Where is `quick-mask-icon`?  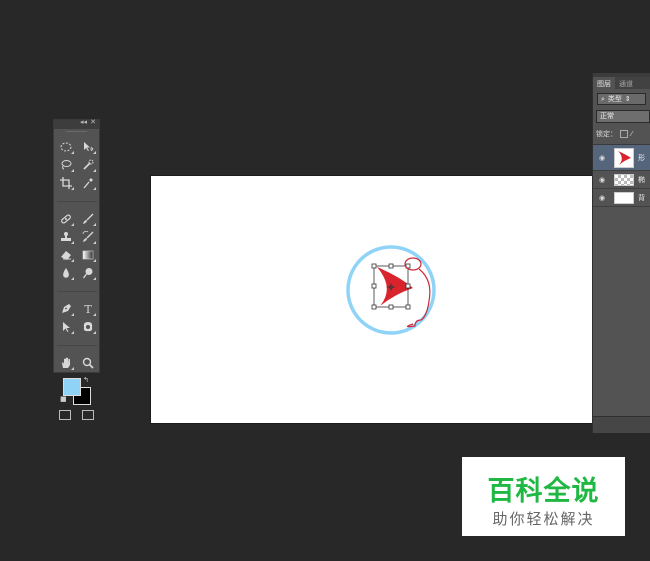
quick-mask-icon is located at coordinates (65, 415).